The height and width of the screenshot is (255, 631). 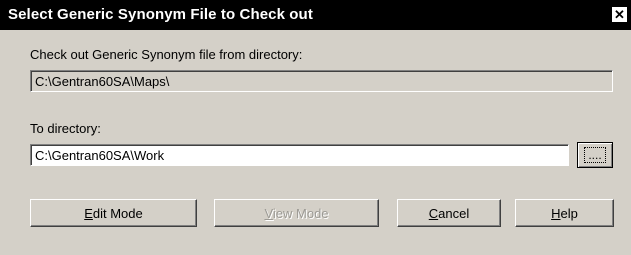 I want to click on to-directory-value: C:\Gentran60SA\Work, so click(x=100, y=155).